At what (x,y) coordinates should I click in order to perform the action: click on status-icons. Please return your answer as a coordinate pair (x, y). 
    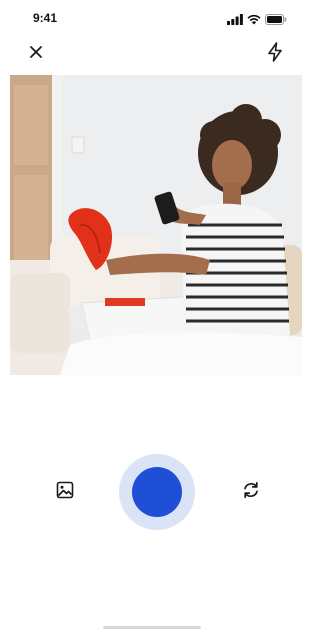
    Looking at the image, I should click on (257, 21).